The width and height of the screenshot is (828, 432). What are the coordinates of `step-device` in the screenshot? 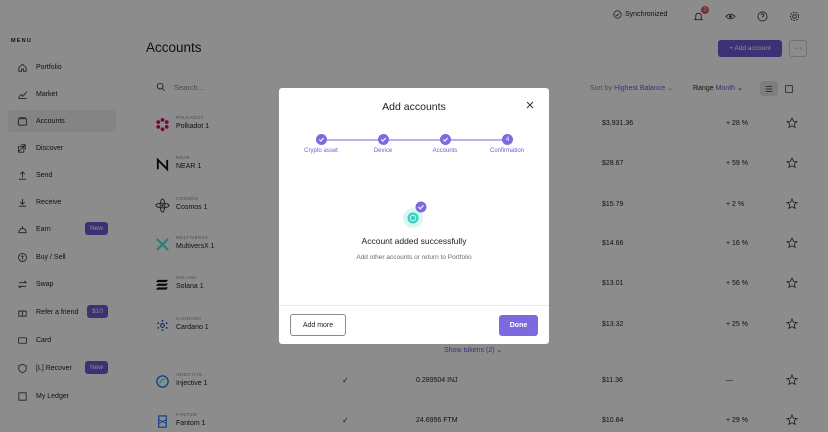 It's located at (383, 139).